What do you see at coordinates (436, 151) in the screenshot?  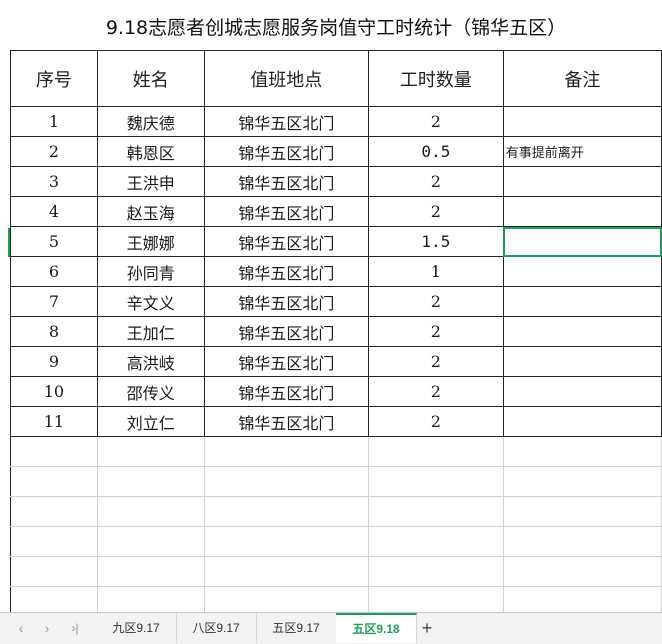 I see `cell-hours: 0.5` at bounding box center [436, 151].